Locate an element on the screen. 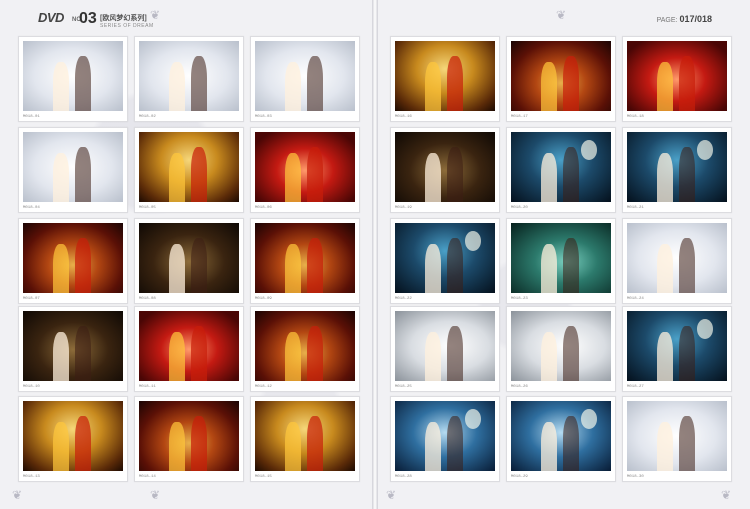  photo-card: M018-22 is located at coordinates (445, 261).